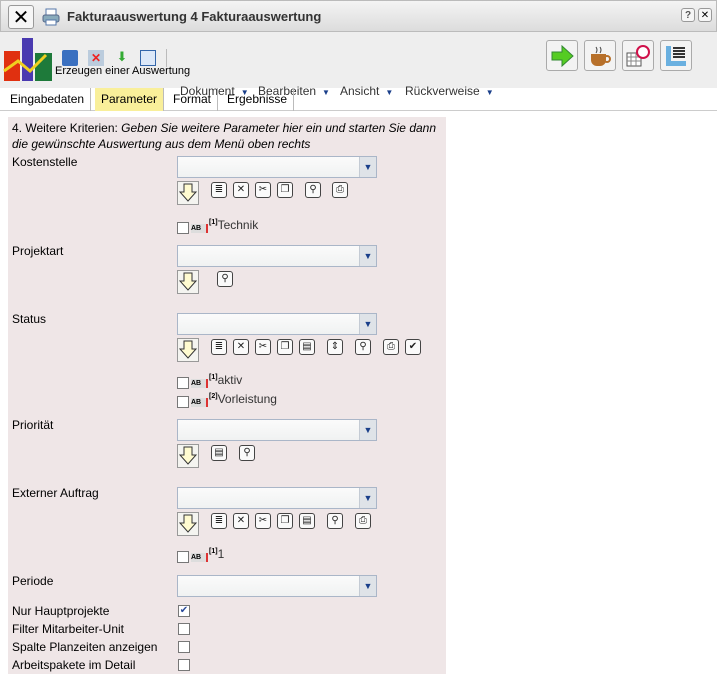 Image resolution: width=717 pixels, height=674 pixels. Describe the element at coordinates (184, 629) in the screenshot. I see `filter-mitarbeiter-unit-checkbox` at that location.